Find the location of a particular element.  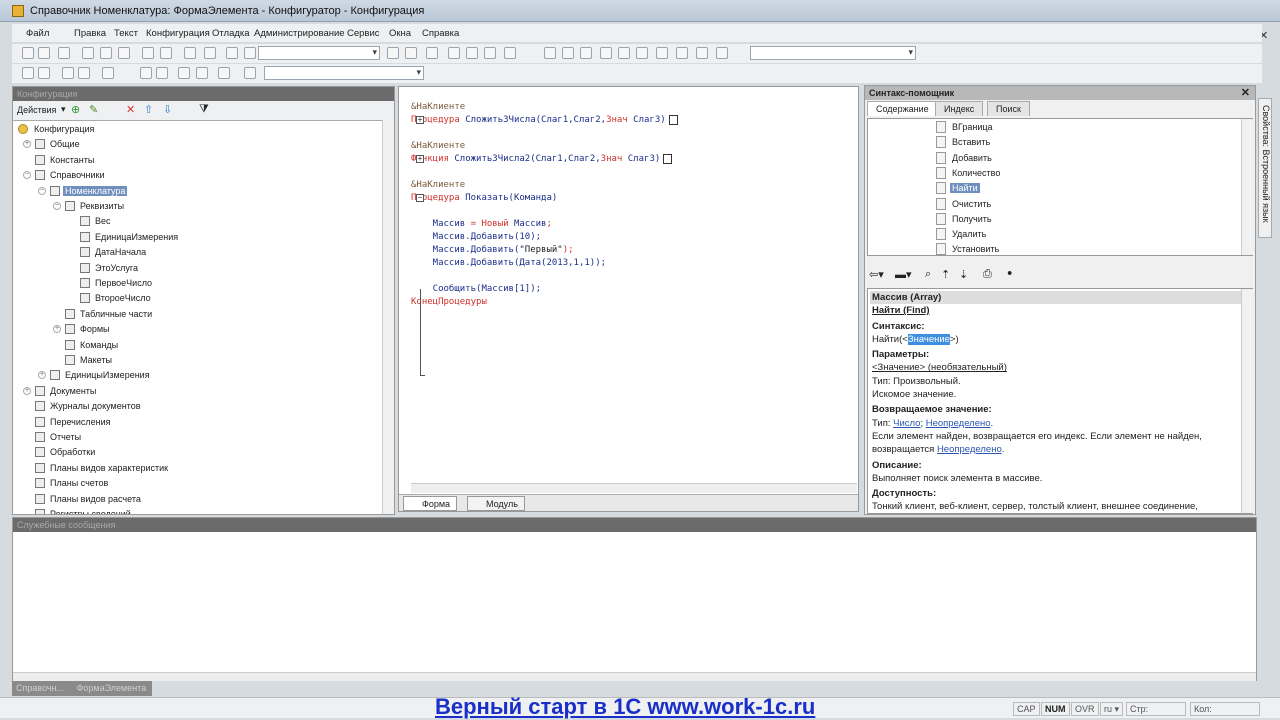

window-tab-form: ФормаЭлемента is located at coordinates (112, 688).